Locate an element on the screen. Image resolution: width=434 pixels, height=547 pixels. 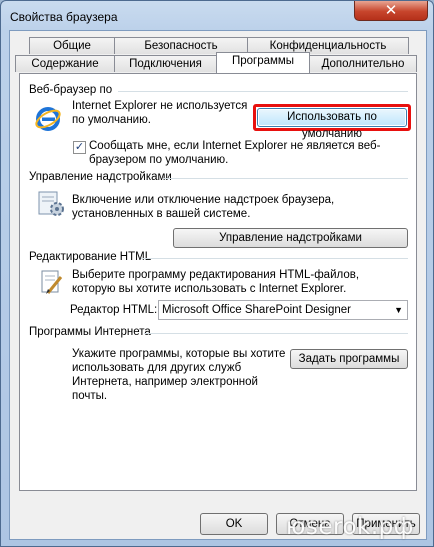
set-programs-button: Задать программы is located at coordinates (349, 359).